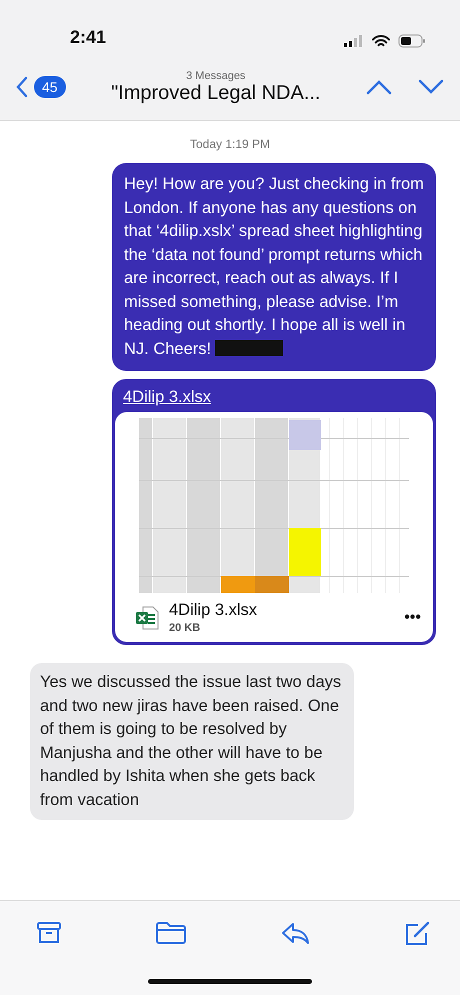 The height and width of the screenshot is (995, 460). I want to click on folder-icon, so click(171, 933).